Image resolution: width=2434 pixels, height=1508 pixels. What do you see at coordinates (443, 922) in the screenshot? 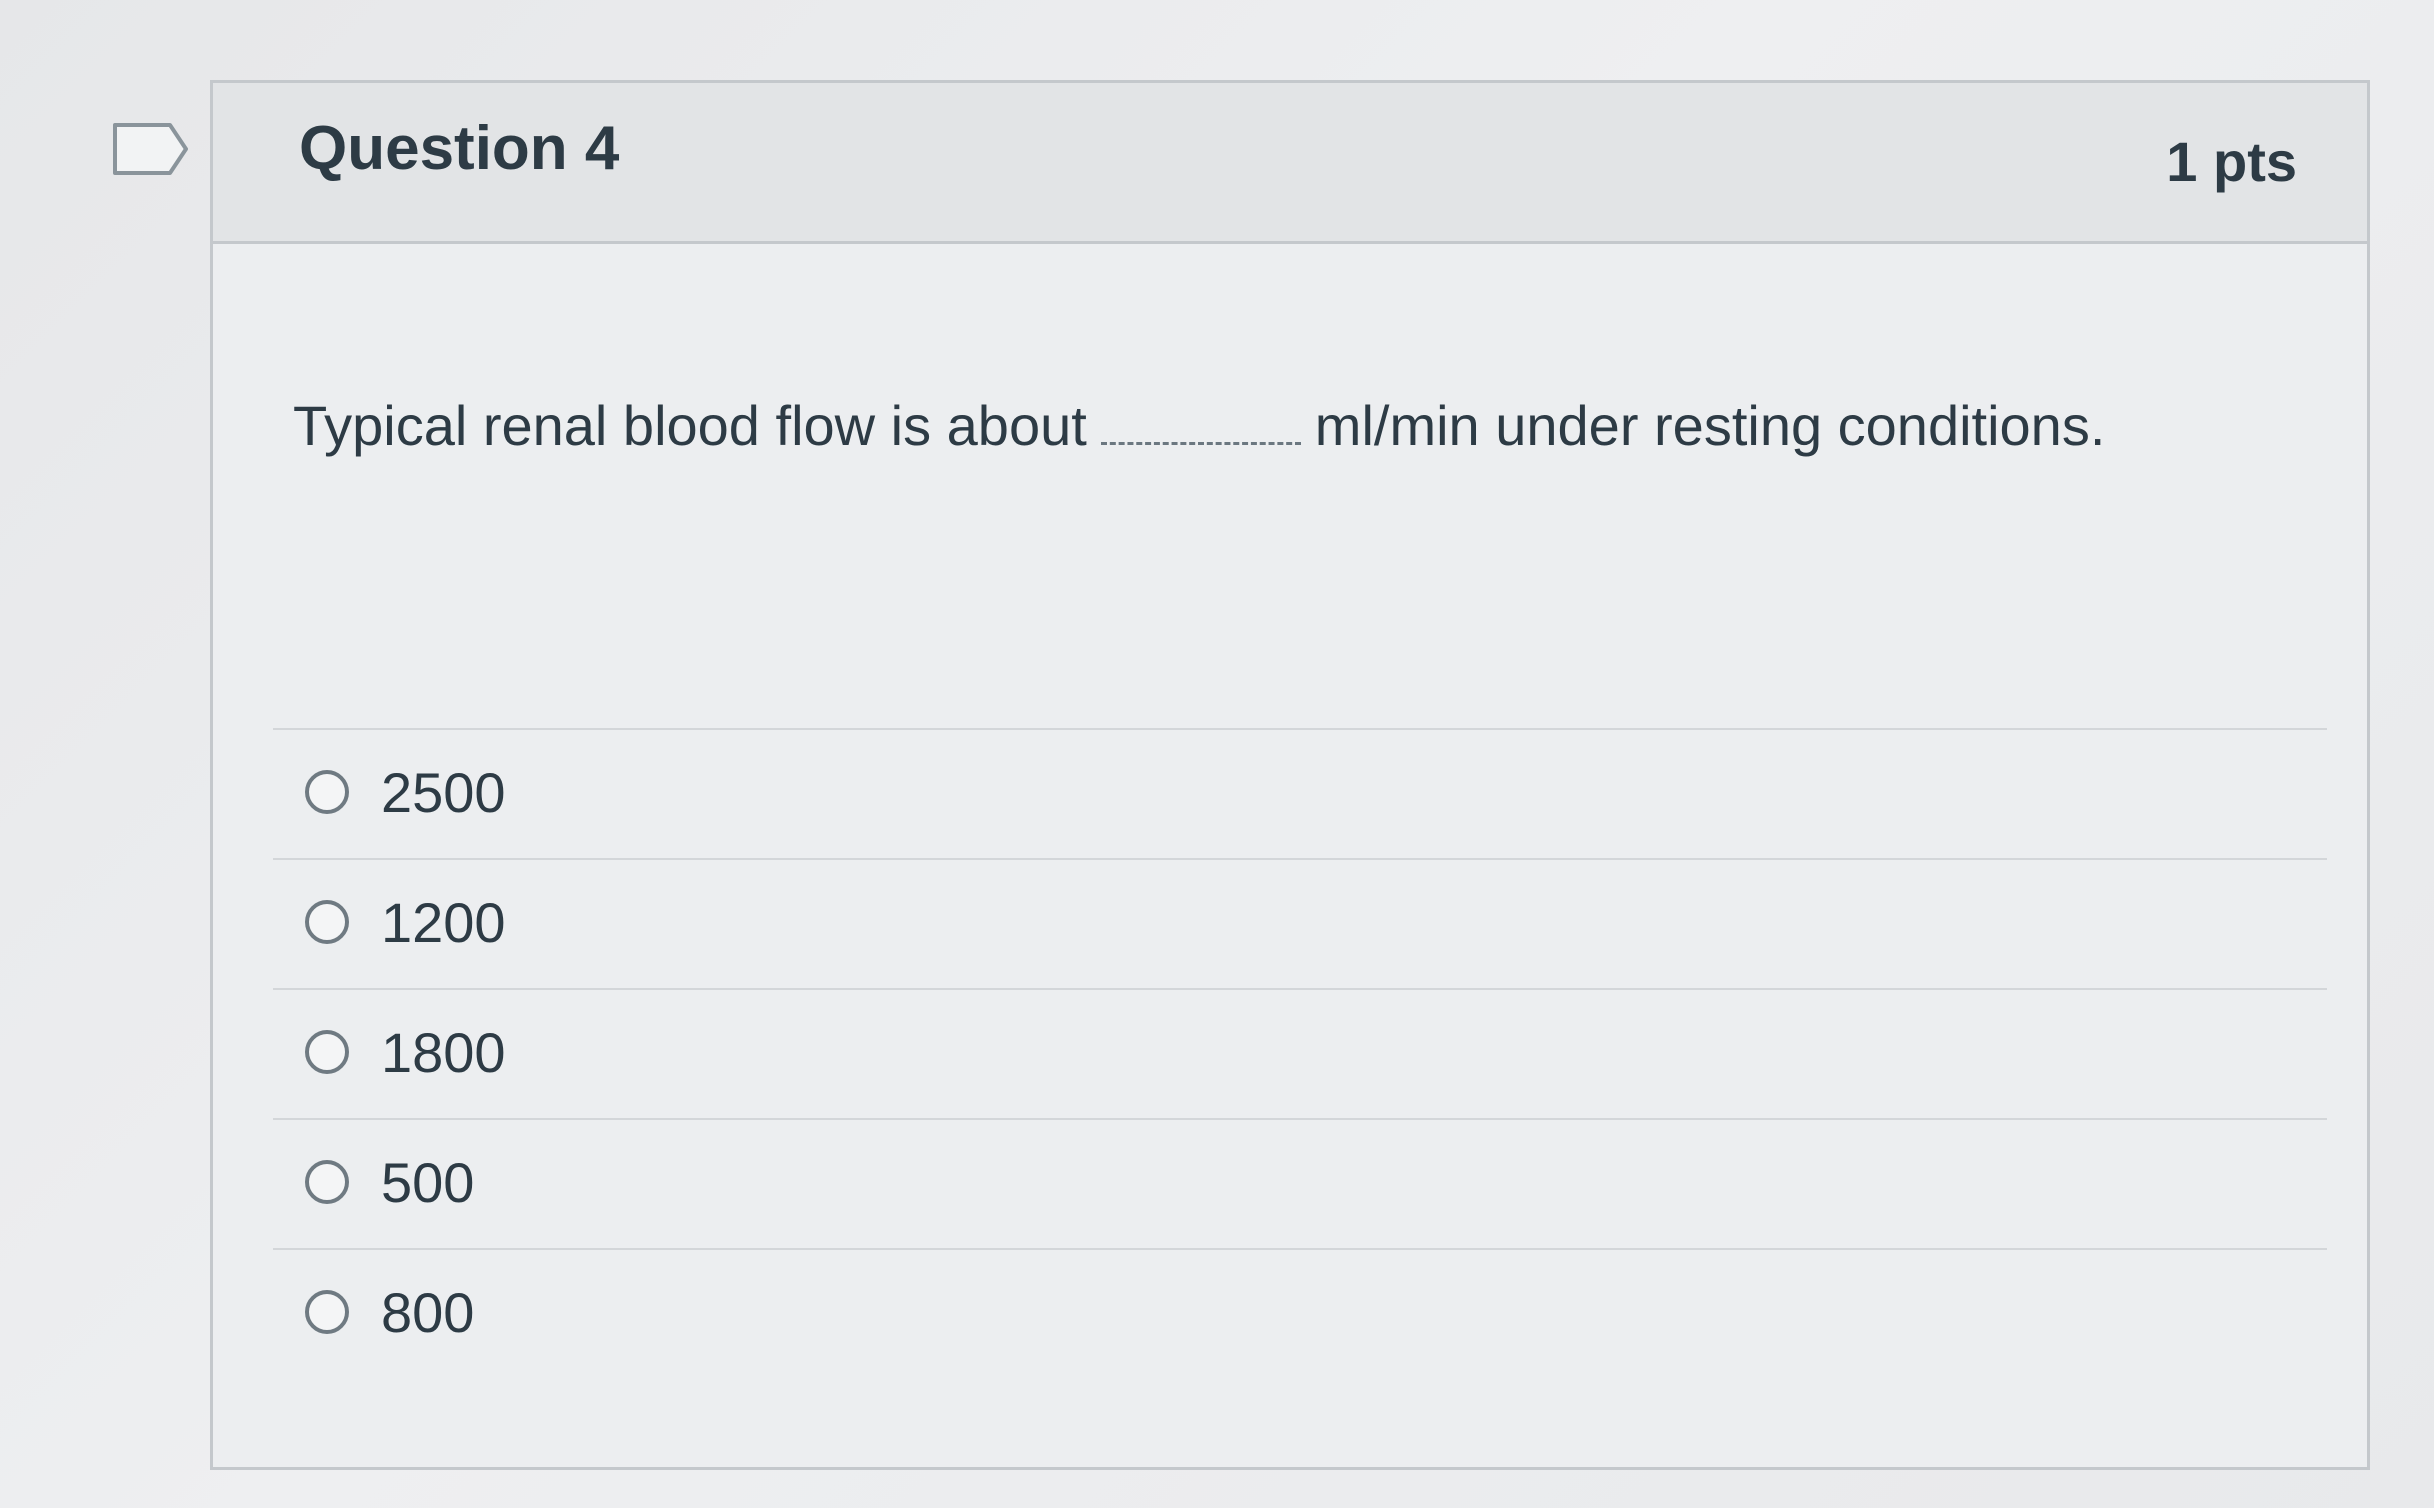
I see `answer-label: 1200` at bounding box center [443, 922].